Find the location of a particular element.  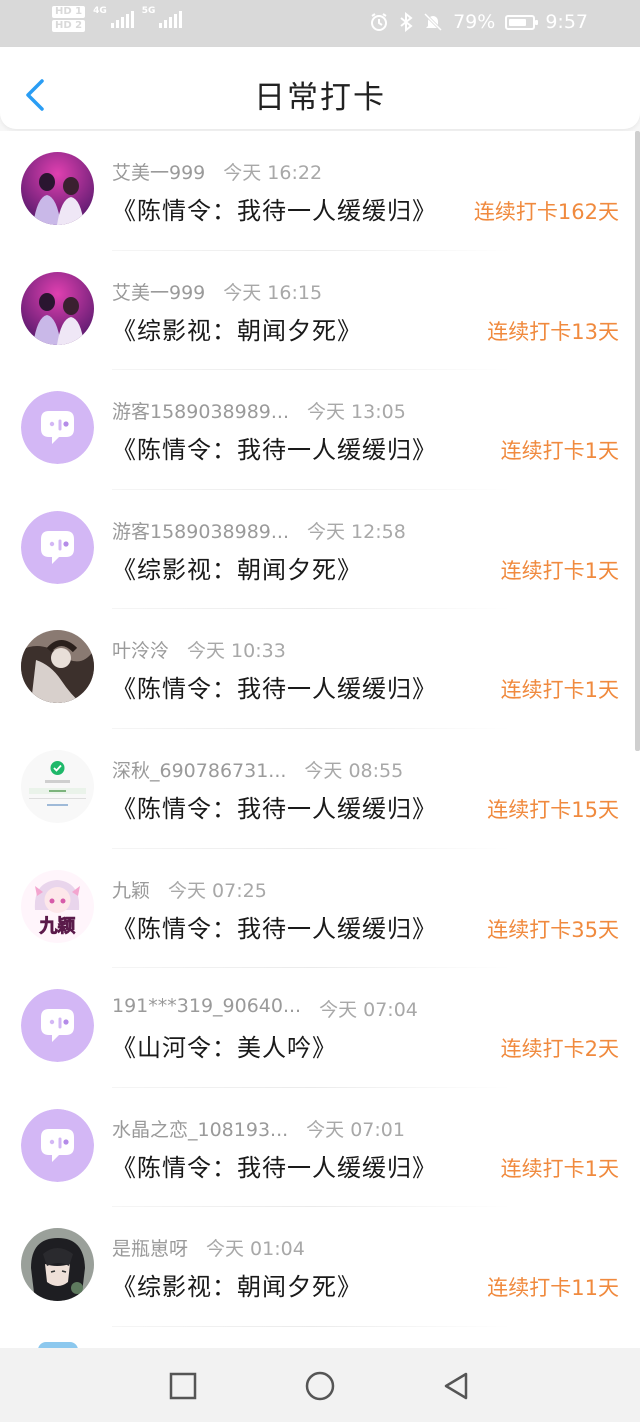

checkin-time: 今天 07:01 is located at coordinates (355, 1129).